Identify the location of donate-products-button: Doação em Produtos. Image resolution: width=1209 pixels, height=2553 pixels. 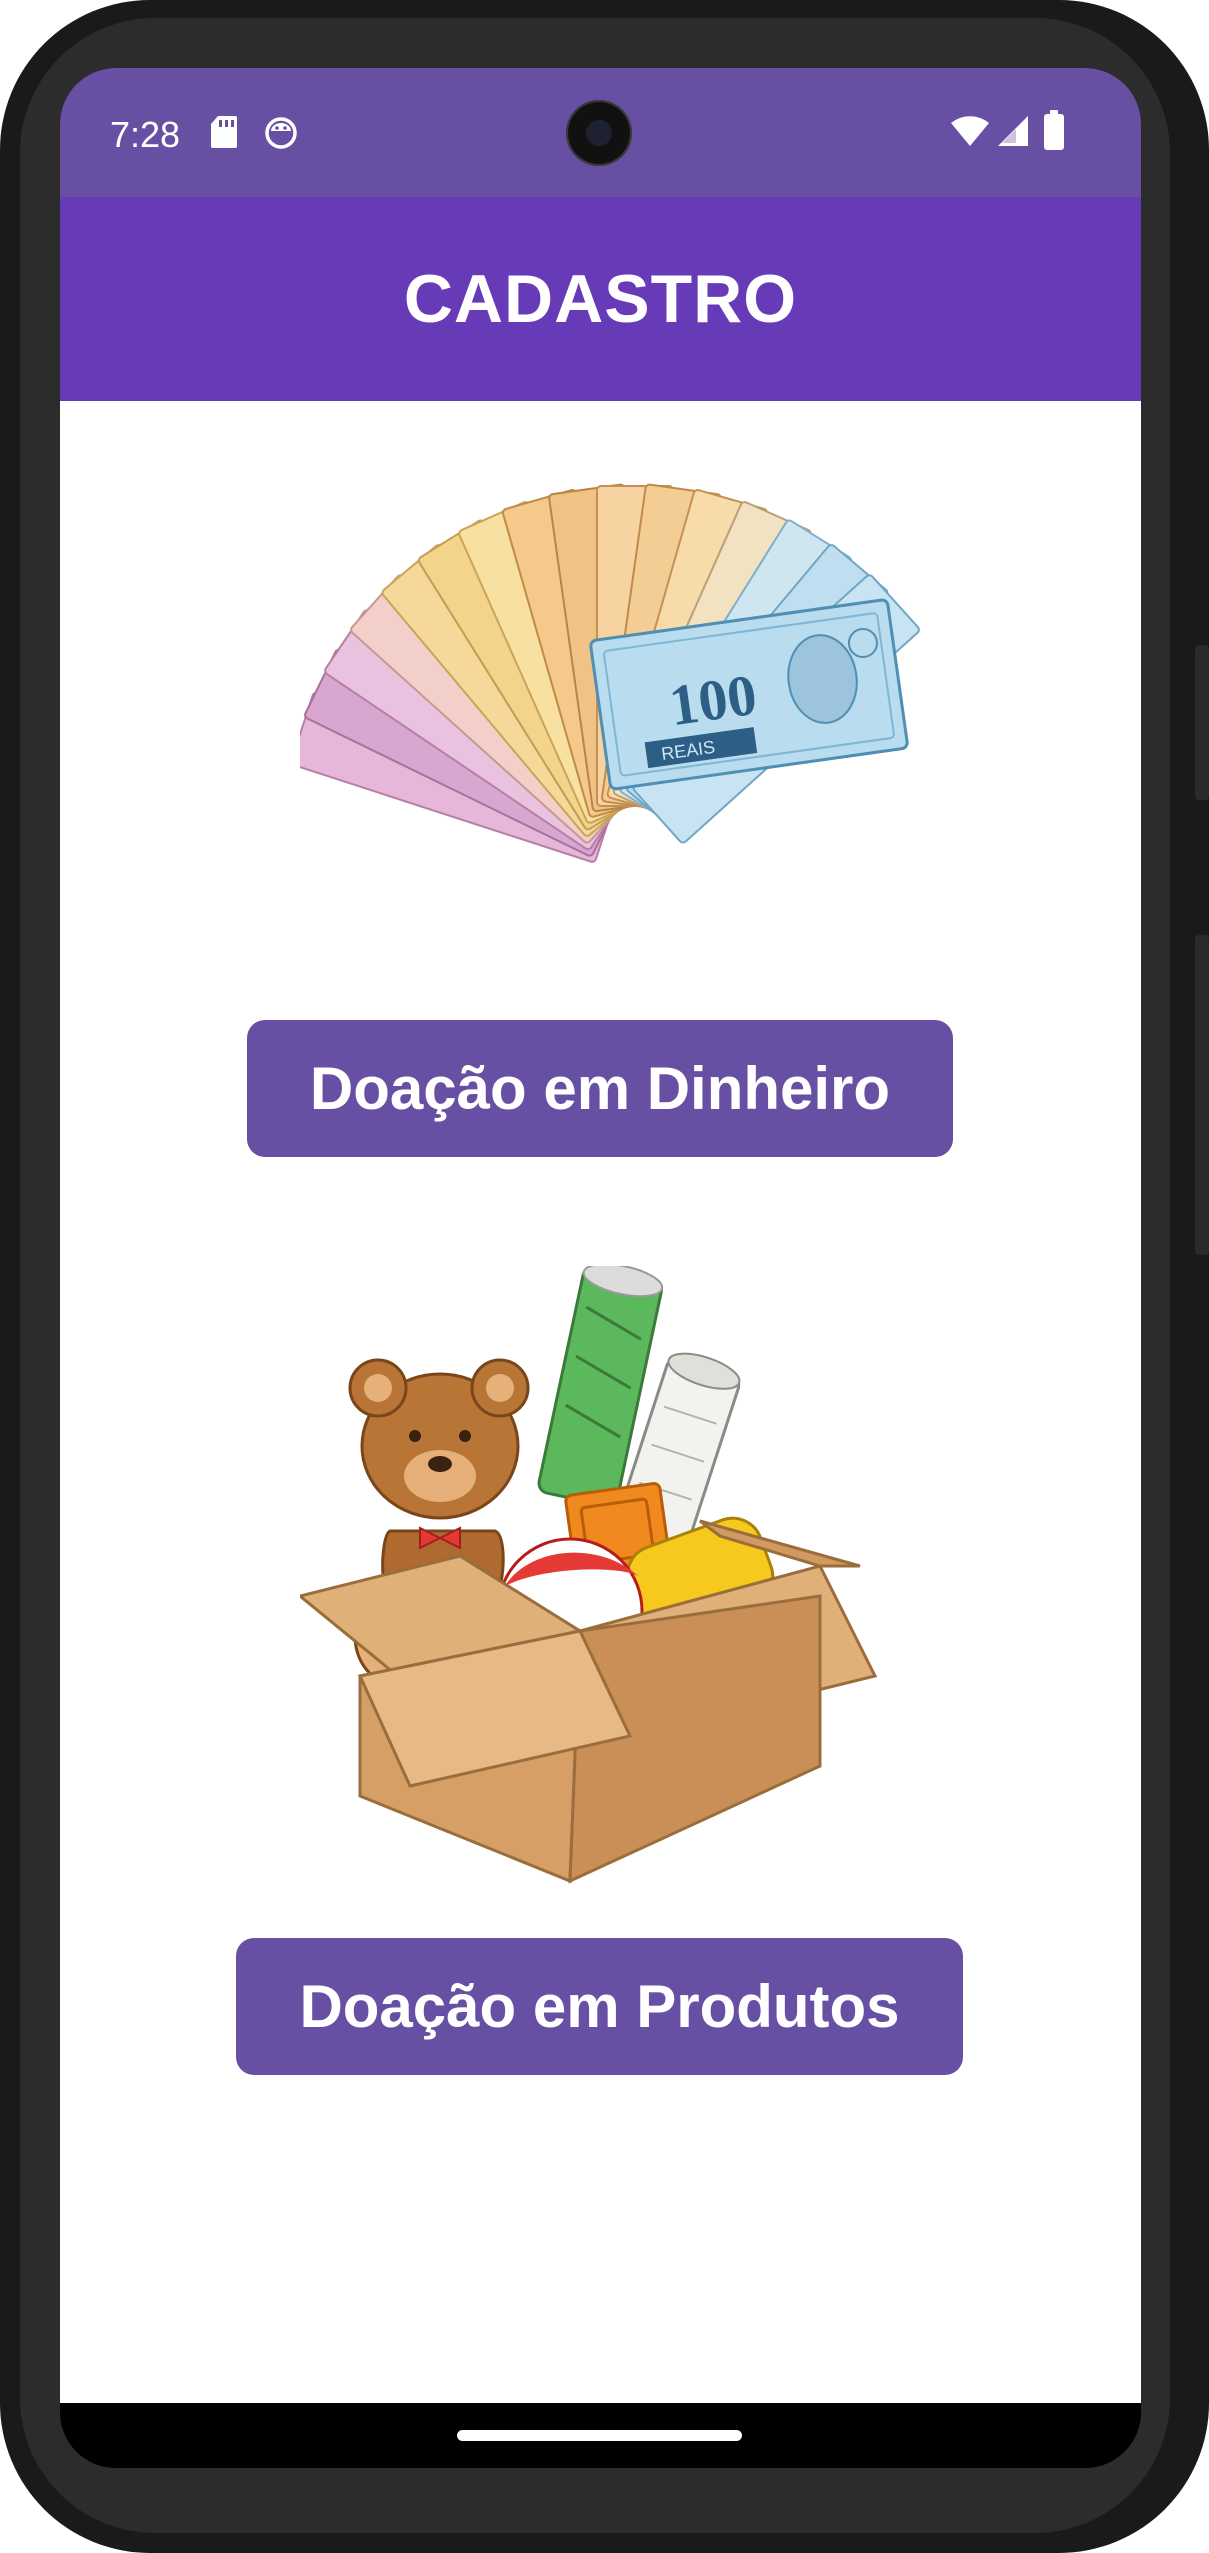
(599, 2006).